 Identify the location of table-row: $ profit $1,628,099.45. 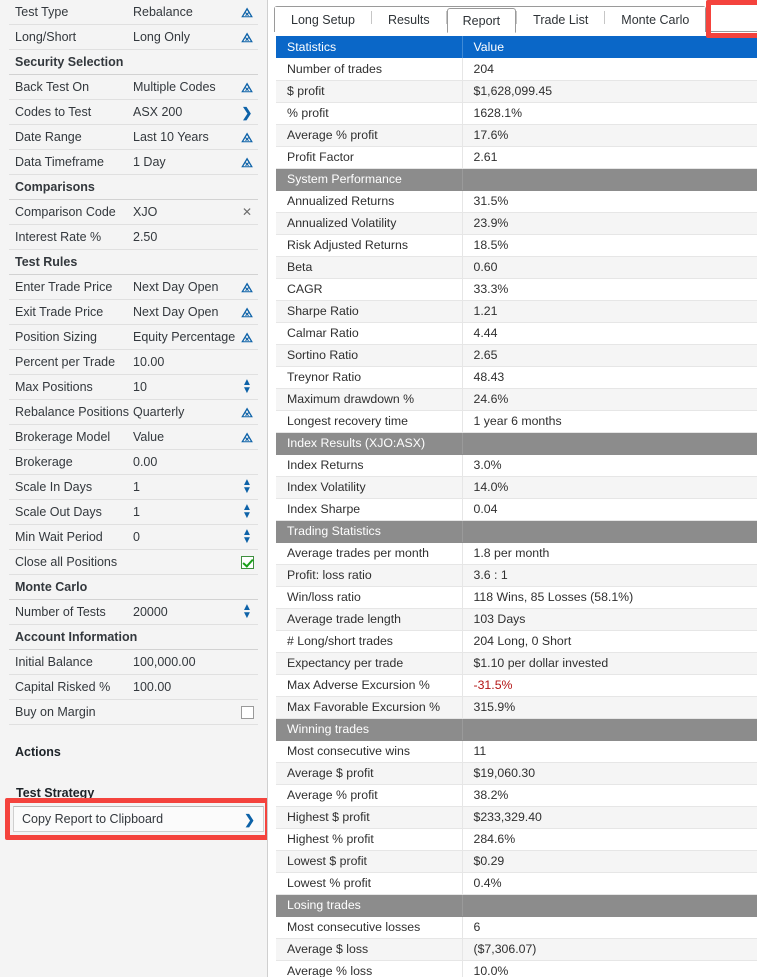
(516, 91).